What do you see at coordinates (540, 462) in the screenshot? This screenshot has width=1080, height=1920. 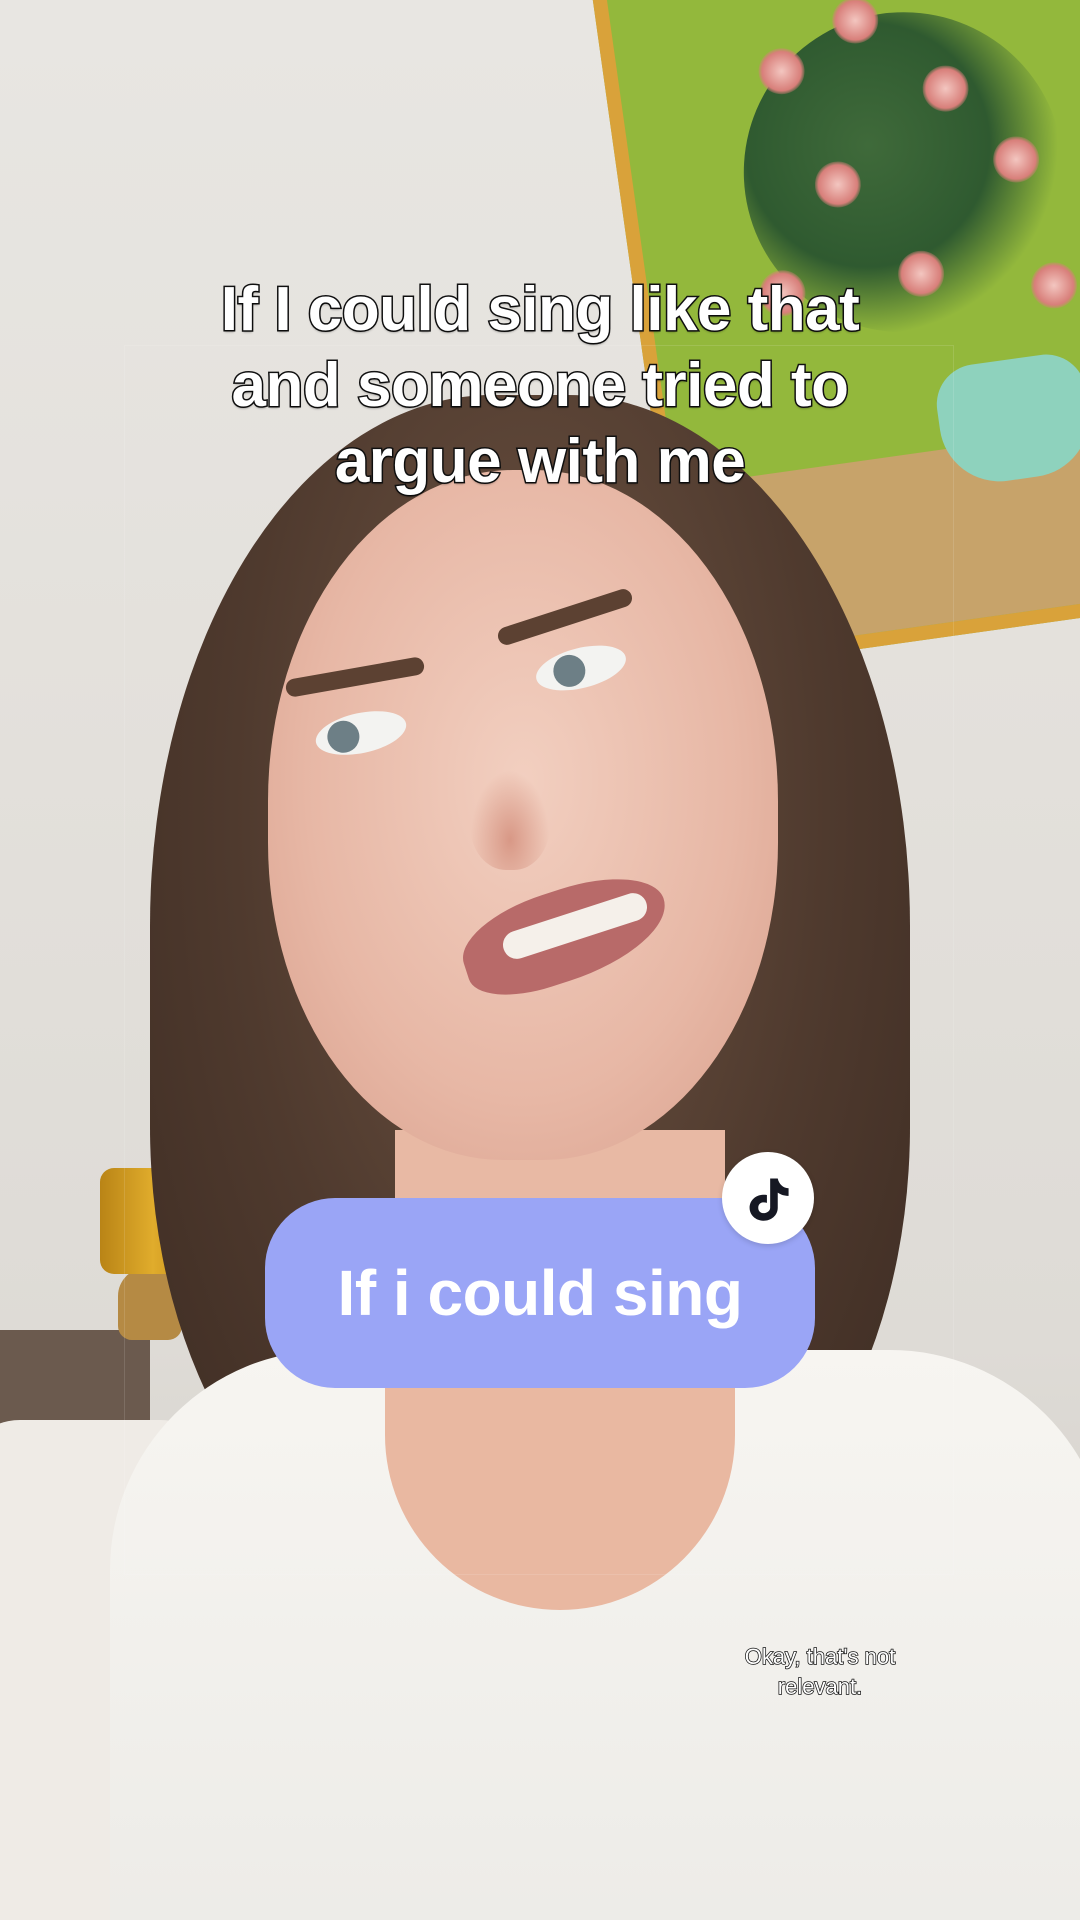 I see `caption-line: argue with me` at bounding box center [540, 462].